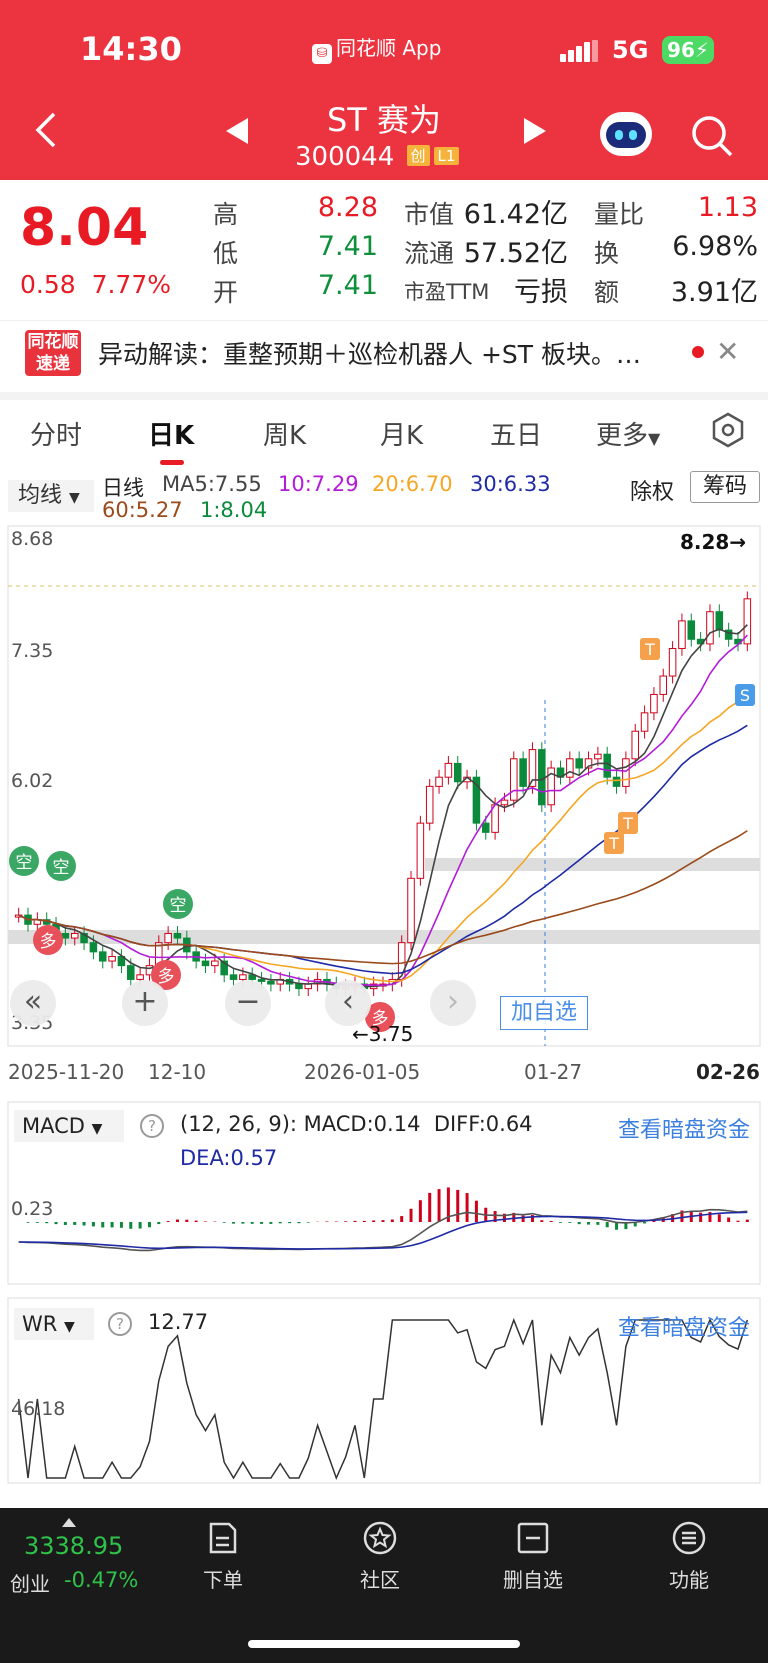 The height and width of the screenshot is (1663, 768). Describe the element at coordinates (223, 1556) in the screenshot. I see `nav-order: 下单` at that location.